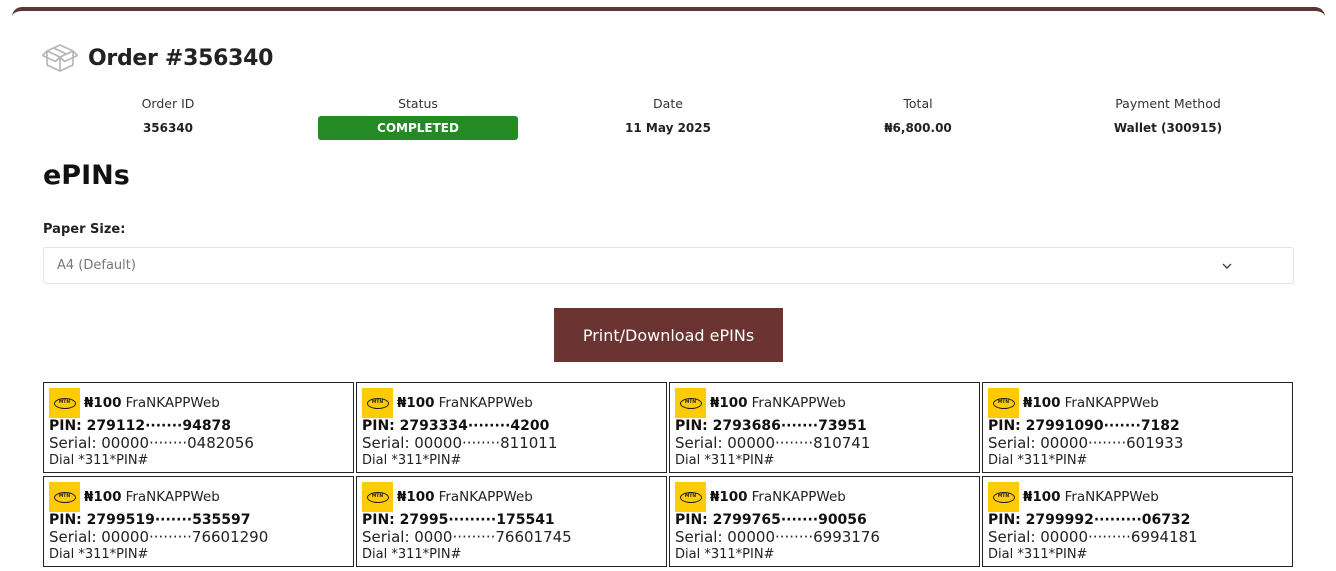 Image resolution: width=1336 pixels, height=571 pixels. What do you see at coordinates (918, 128) in the screenshot?
I see `total-value: ₦6,800.00` at bounding box center [918, 128].